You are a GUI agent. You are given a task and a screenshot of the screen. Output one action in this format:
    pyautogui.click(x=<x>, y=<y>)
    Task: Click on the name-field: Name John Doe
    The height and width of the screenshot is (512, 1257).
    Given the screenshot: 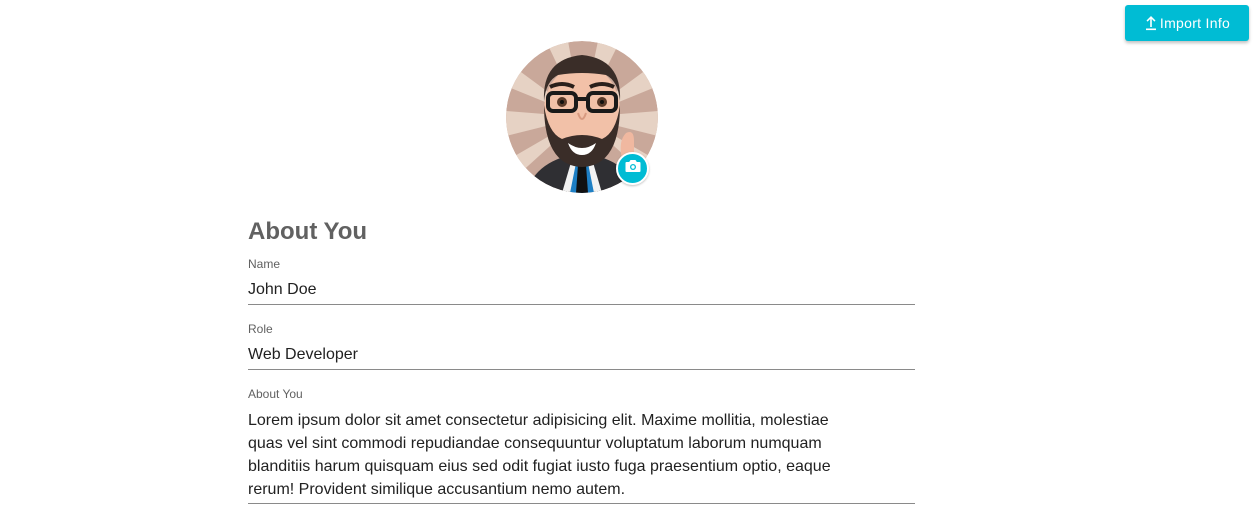 What is the action you would take?
    pyautogui.click(x=581, y=281)
    